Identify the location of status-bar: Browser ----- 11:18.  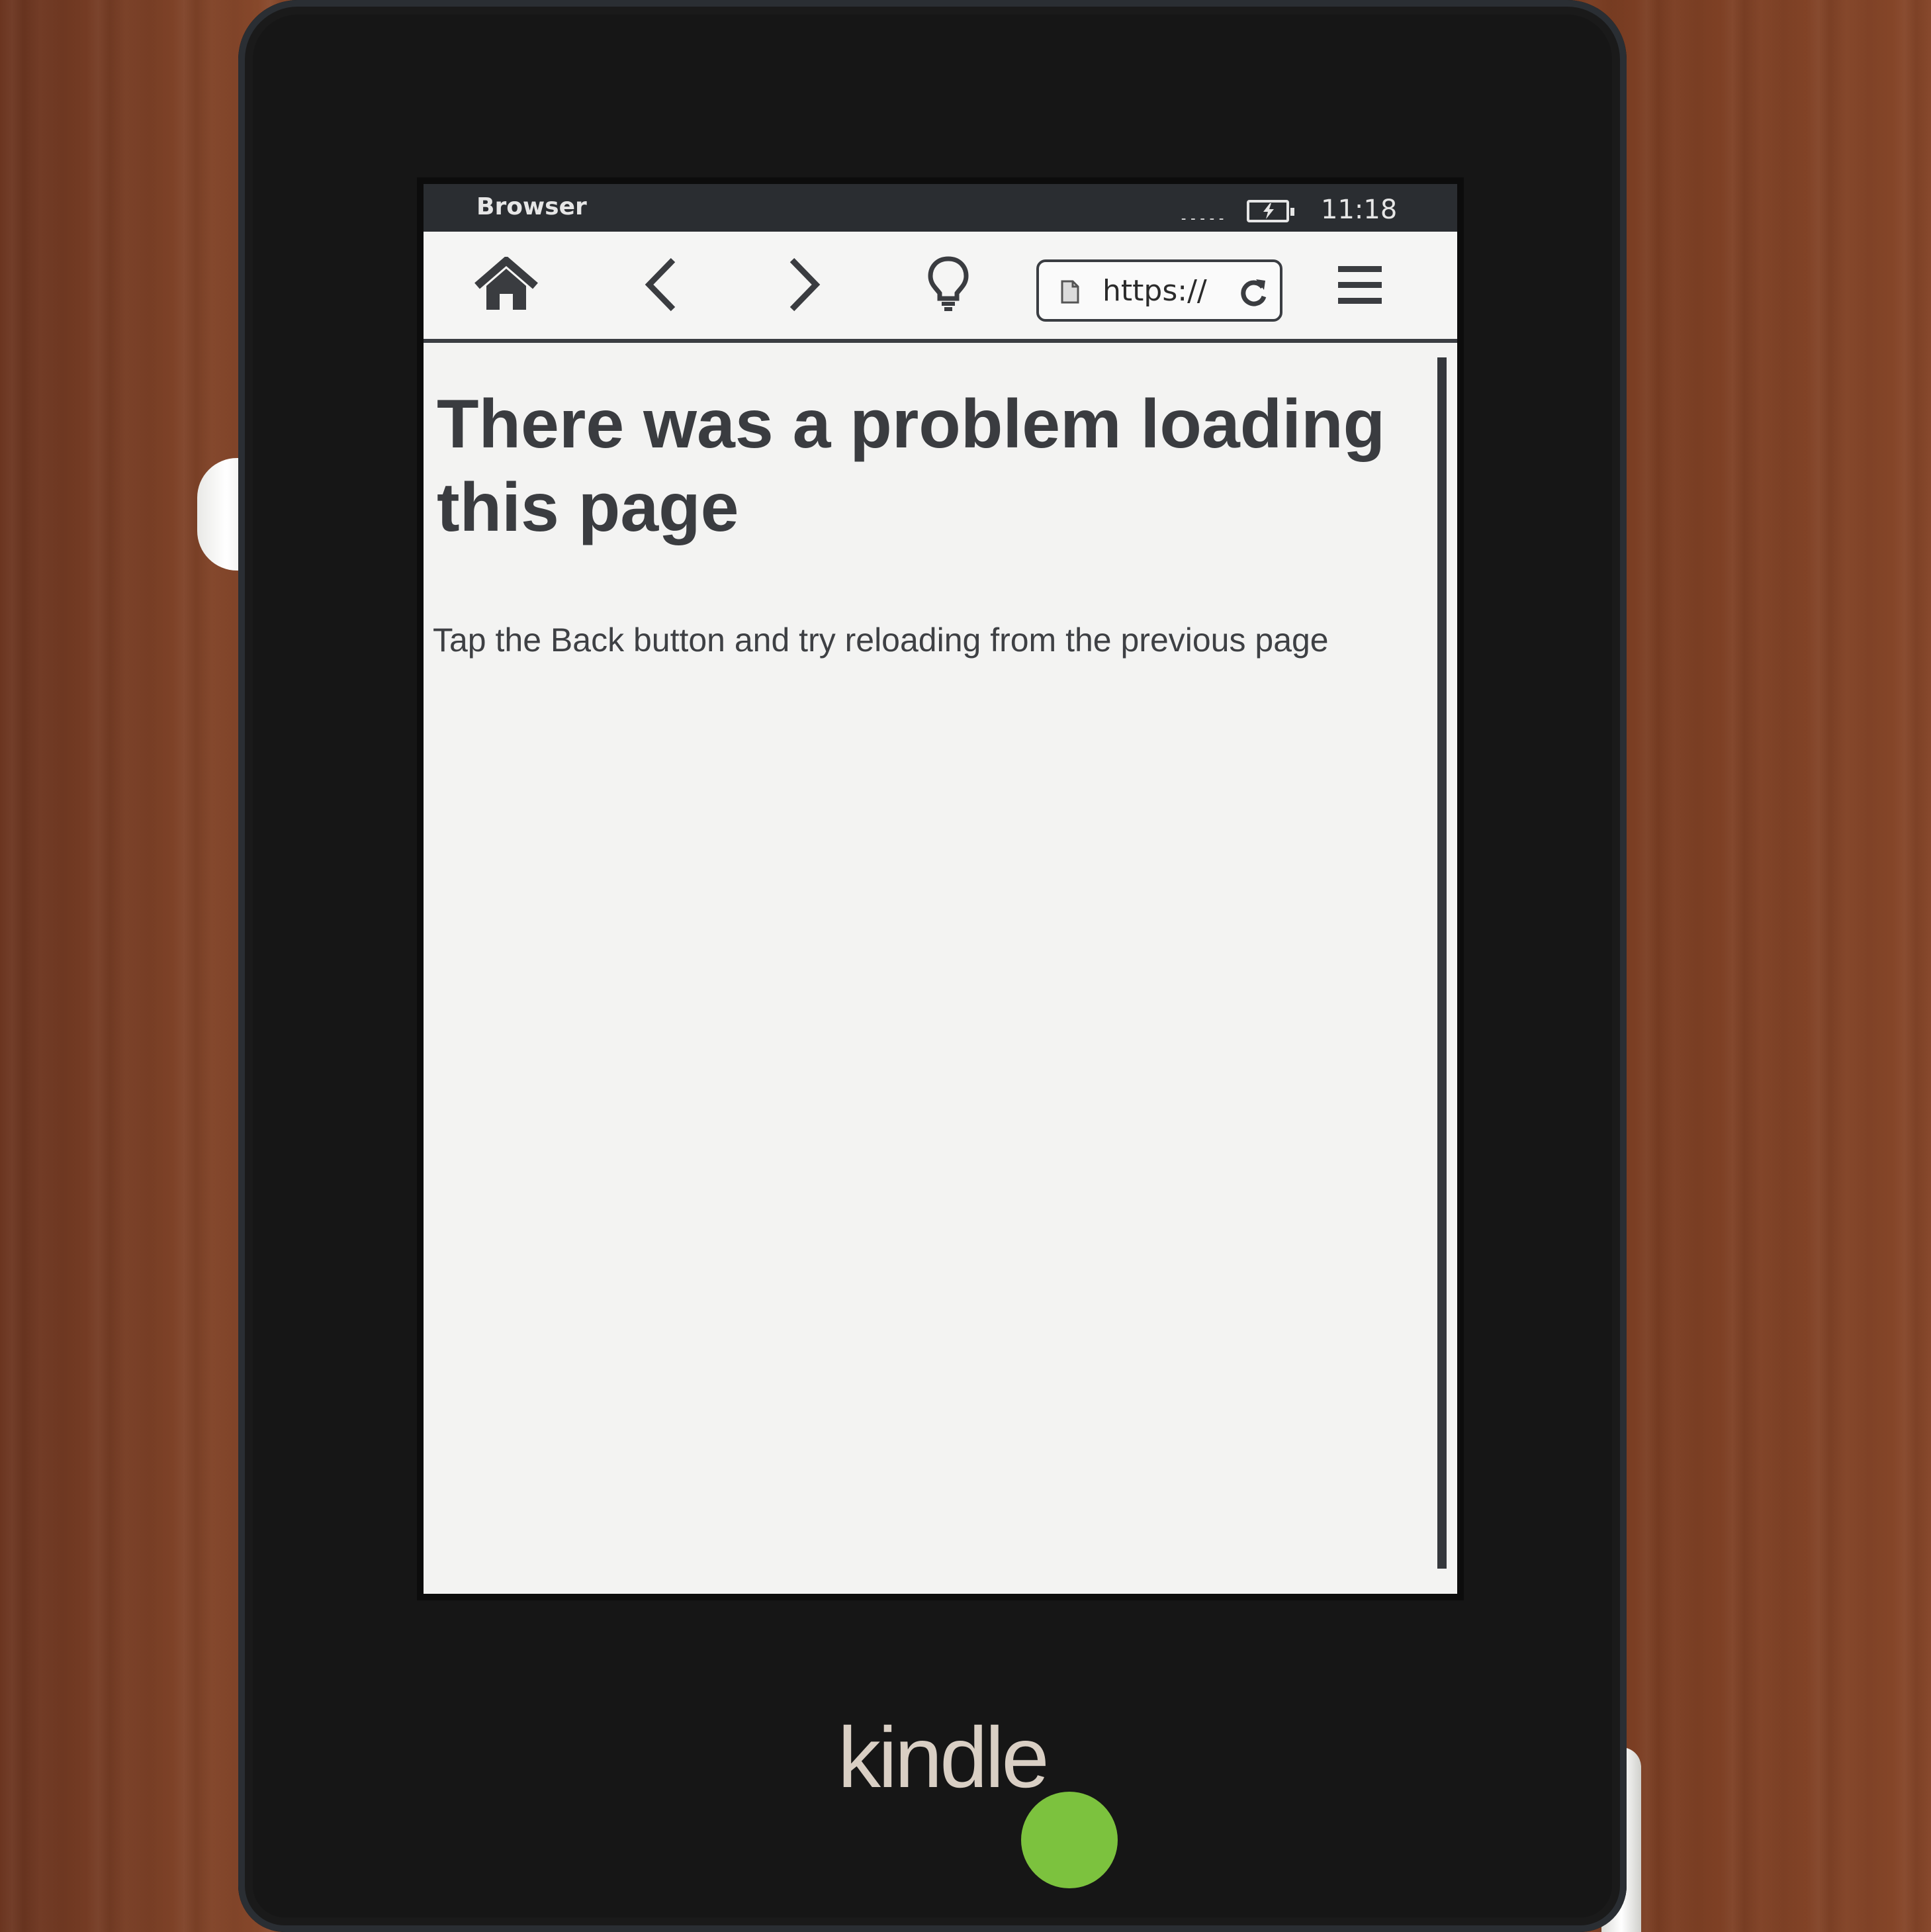
(940, 208).